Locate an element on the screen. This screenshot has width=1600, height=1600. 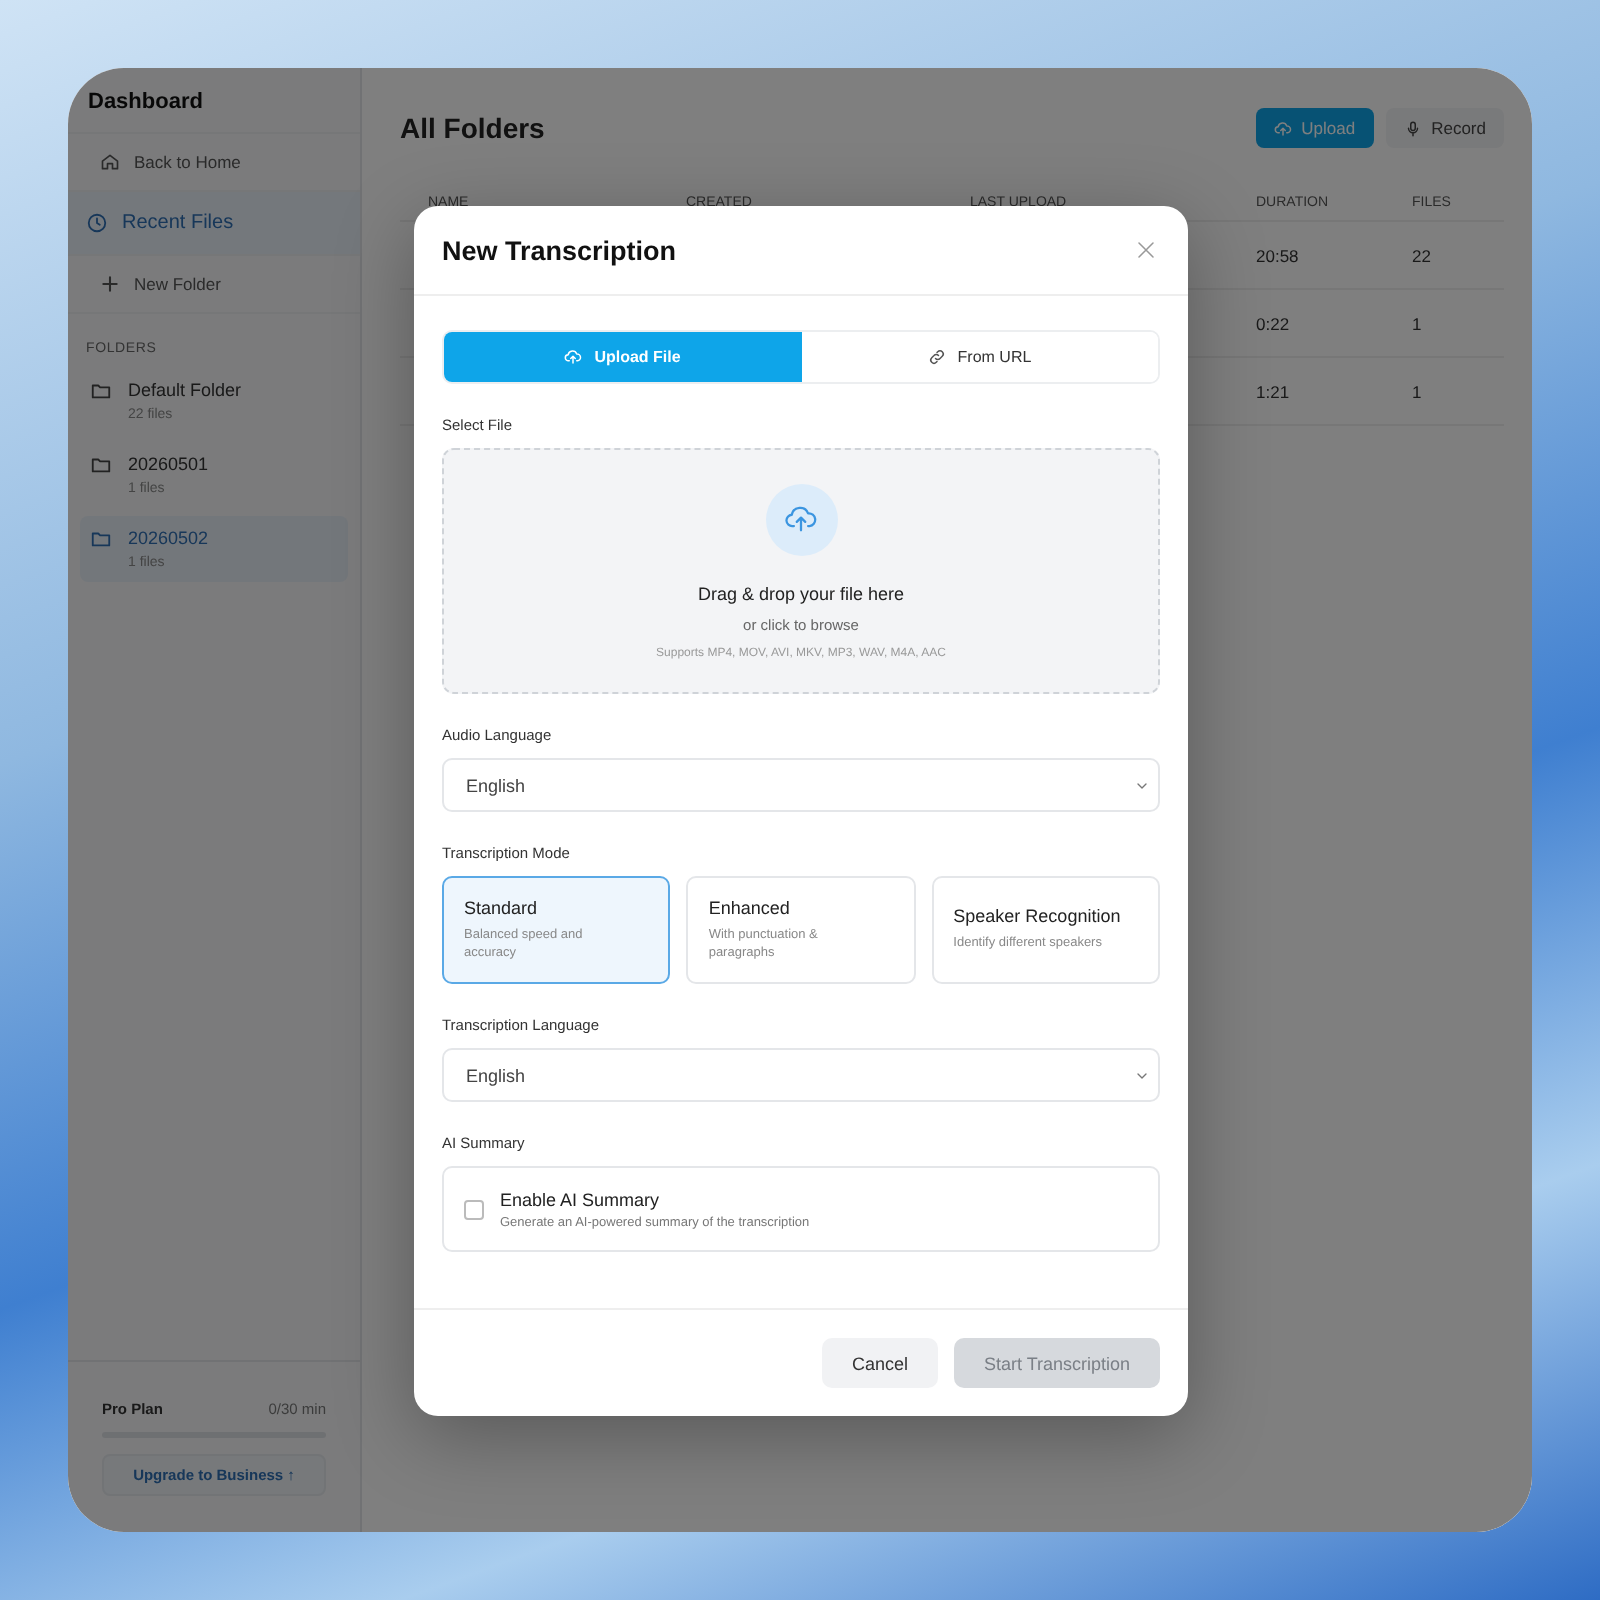
upload-button: Upload is located at coordinates (1314, 128).